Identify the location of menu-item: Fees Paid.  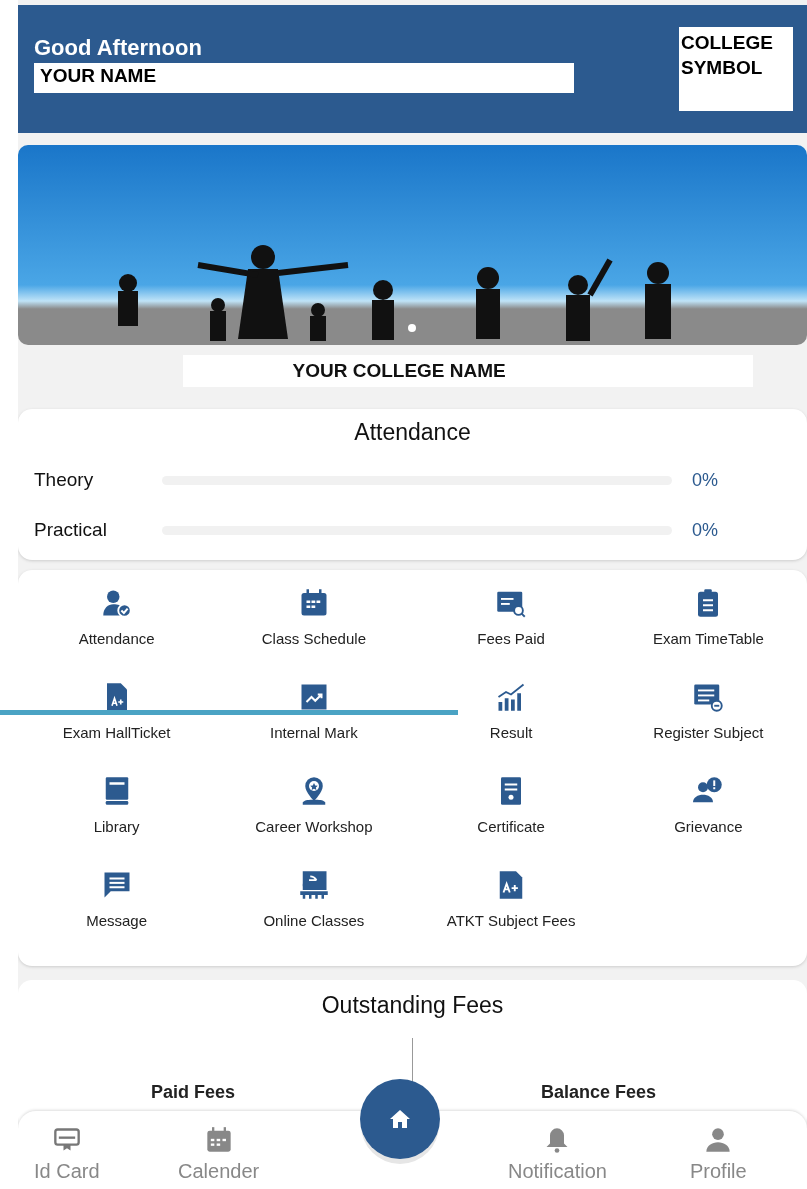
(511, 631).